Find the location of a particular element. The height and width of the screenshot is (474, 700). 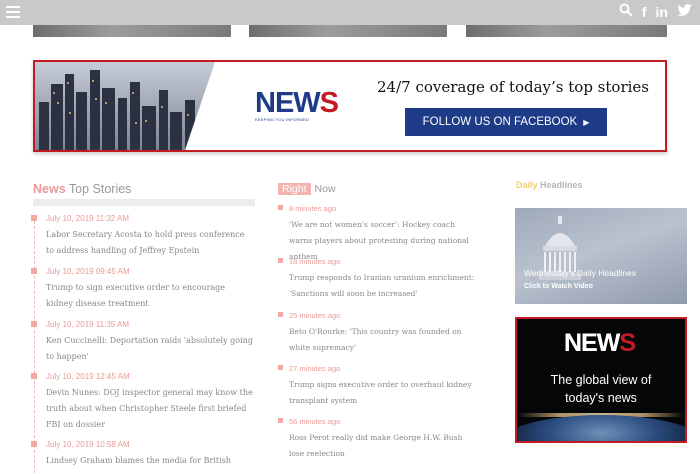

story-time: July 10, 2019 12:45 AM is located at coordinates (88, 376).